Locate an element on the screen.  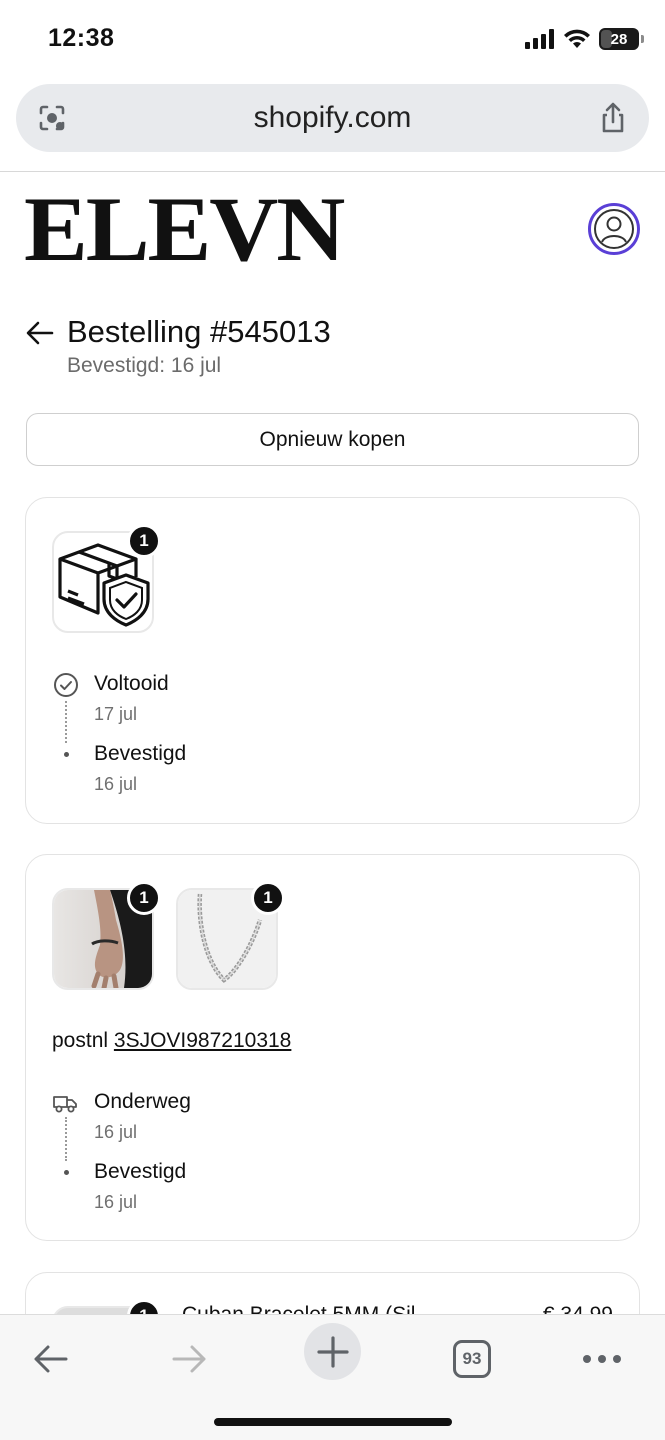
user-icon is located at coordinates (614, 229).